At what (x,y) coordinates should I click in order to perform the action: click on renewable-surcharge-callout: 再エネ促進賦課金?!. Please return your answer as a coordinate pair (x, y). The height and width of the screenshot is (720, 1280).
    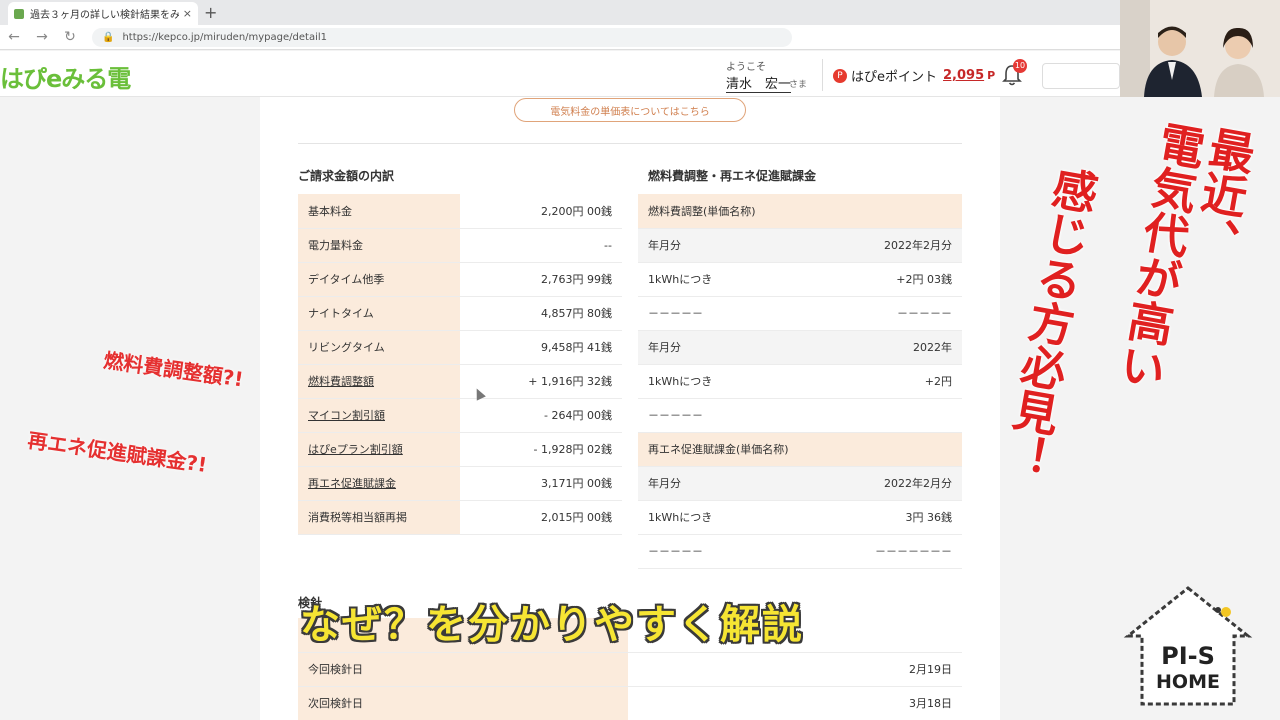
    Looking at the image, I should click on (117, 453).